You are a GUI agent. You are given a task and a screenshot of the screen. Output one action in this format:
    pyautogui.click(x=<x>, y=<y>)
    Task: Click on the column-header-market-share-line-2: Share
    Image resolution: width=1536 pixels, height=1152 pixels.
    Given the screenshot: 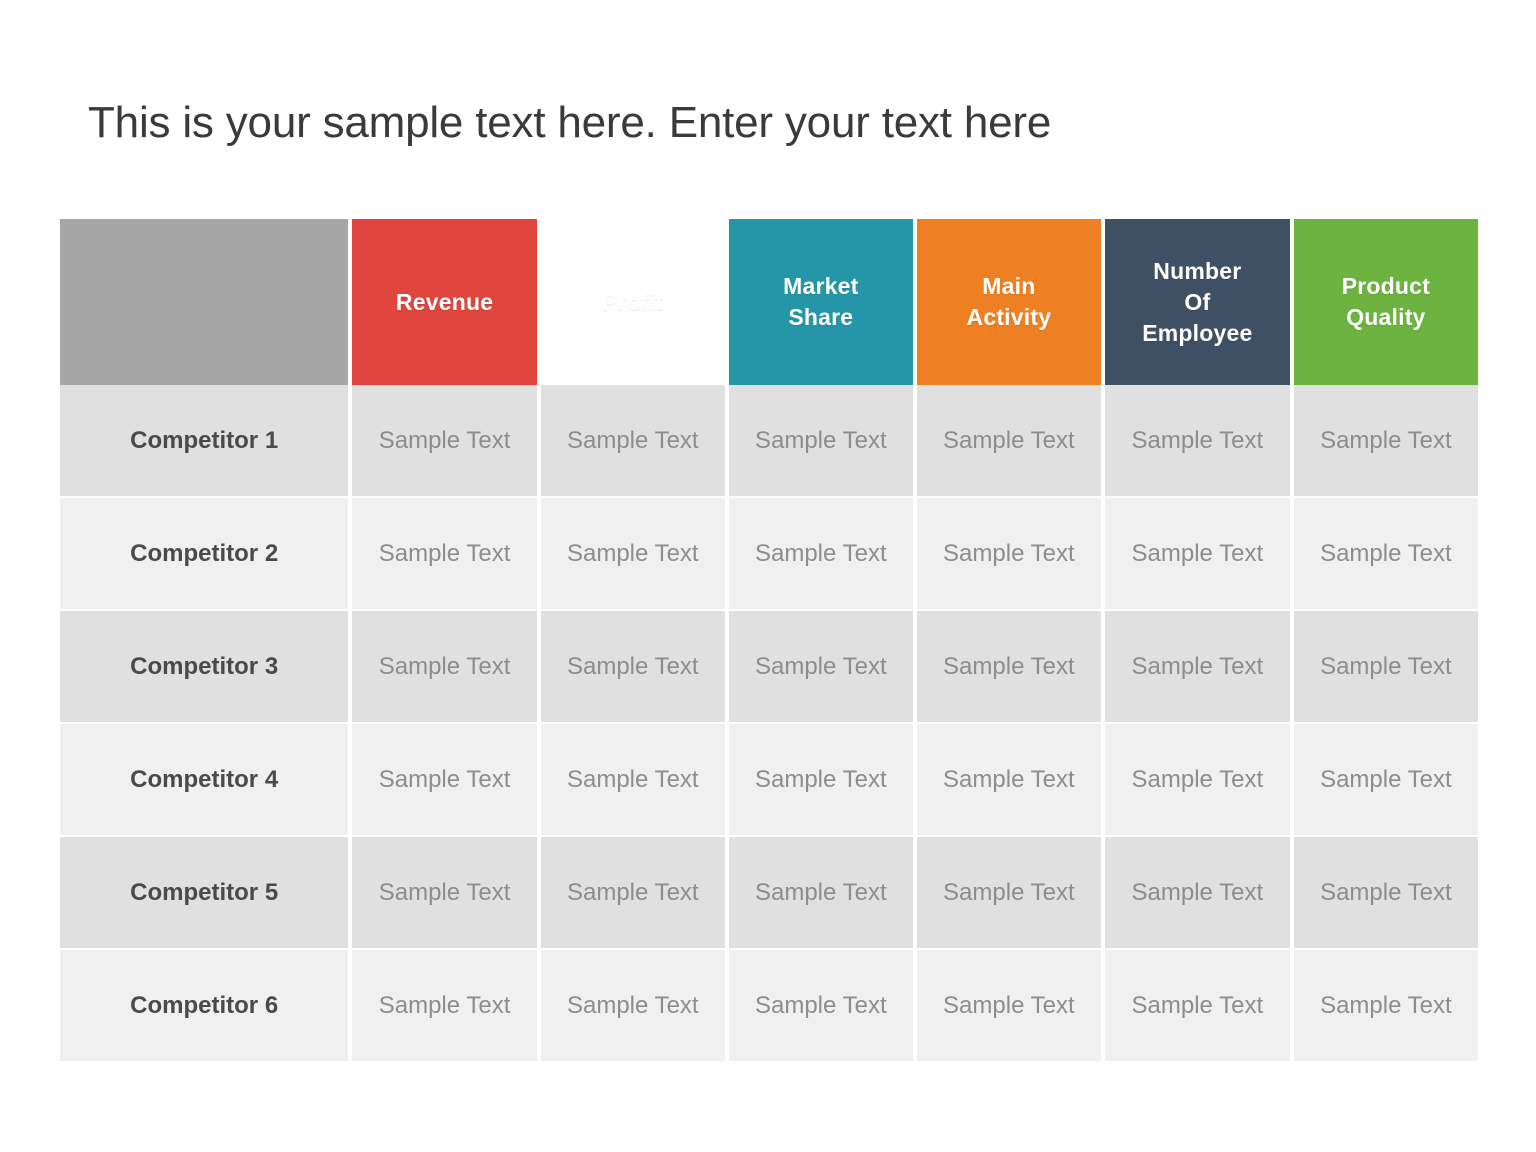 What is the action you would take?
    pyautogui.click(x=821, y=317)
    